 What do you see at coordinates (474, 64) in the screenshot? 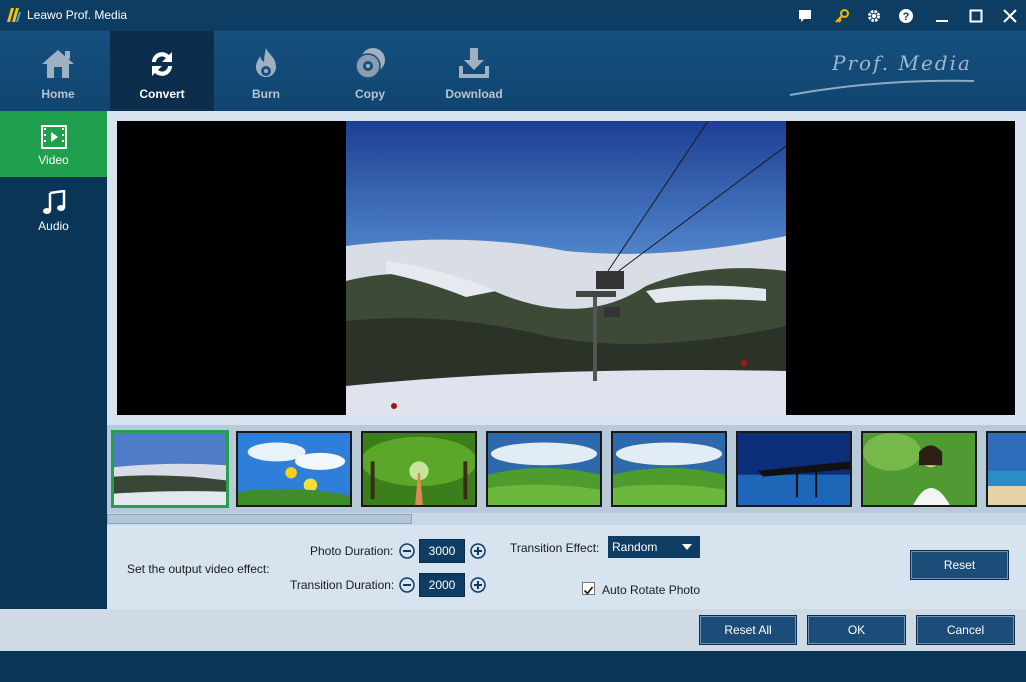
I see `download-icon` at bounding box center [474, 64].